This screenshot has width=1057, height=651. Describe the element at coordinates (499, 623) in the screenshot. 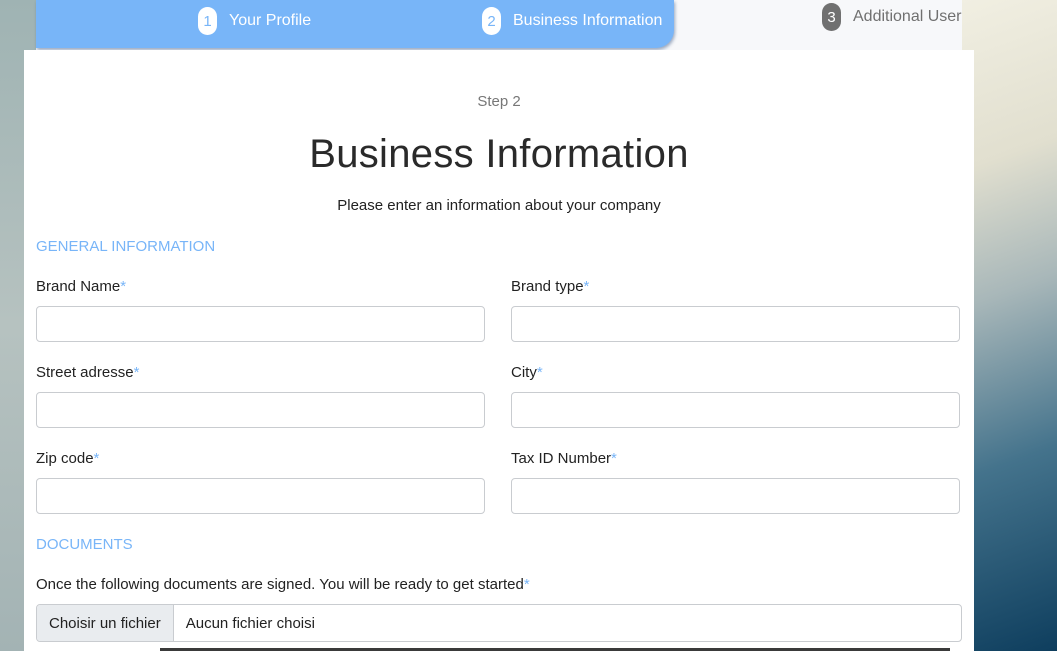

I see `document-file-input: Choisir un fichier Aucun fichier choisi` at that location.